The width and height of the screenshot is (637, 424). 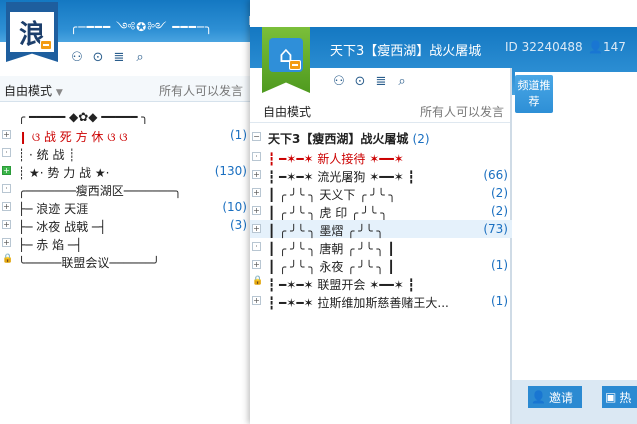 What do you see at coordinates (331, 249) in the screenshot?
I see `channel-name: ┃ ╭ ╯╰ ╮ 唐朝 ╭ ╯╰ ╮ ┃` at bounding box center [331, 249].